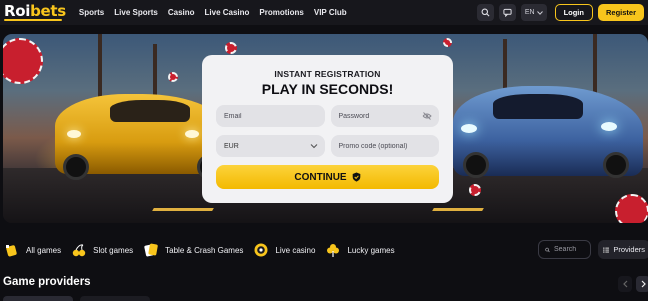 Image resolution: width=648 pixels, height=301 pixels. What do you see at coordinates (371, 250) in the screenshot?
I see `category-label: Lucky games` at bounding box center [371, 250].